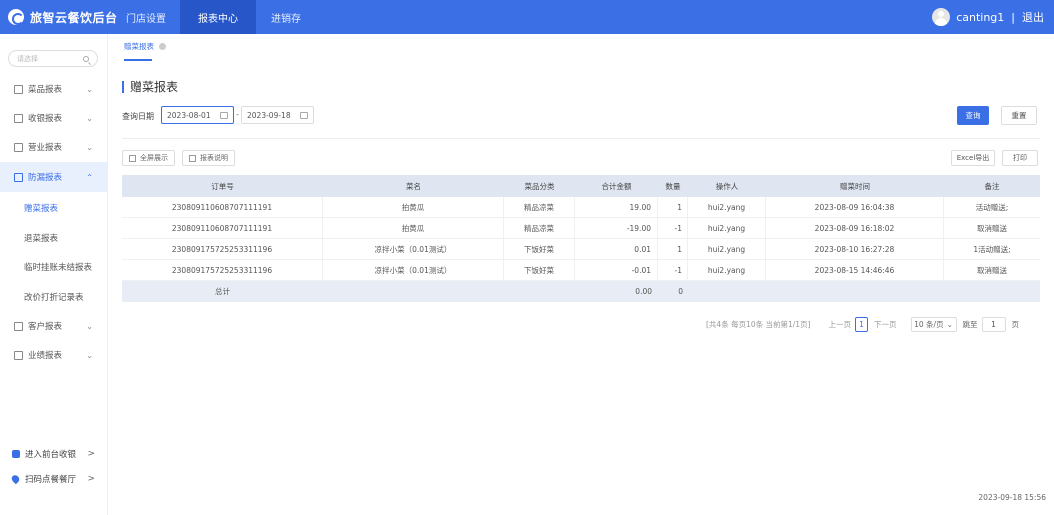 The image size is (1054, 515). What do you see at coordinates (45, 327) in the screenshot?
I see `sidebar-item-label: 客户报表` at bounding box center [45, 327].